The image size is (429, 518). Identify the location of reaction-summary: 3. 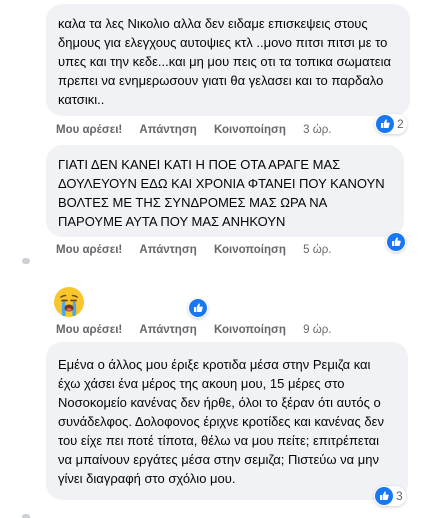
(390, 496).